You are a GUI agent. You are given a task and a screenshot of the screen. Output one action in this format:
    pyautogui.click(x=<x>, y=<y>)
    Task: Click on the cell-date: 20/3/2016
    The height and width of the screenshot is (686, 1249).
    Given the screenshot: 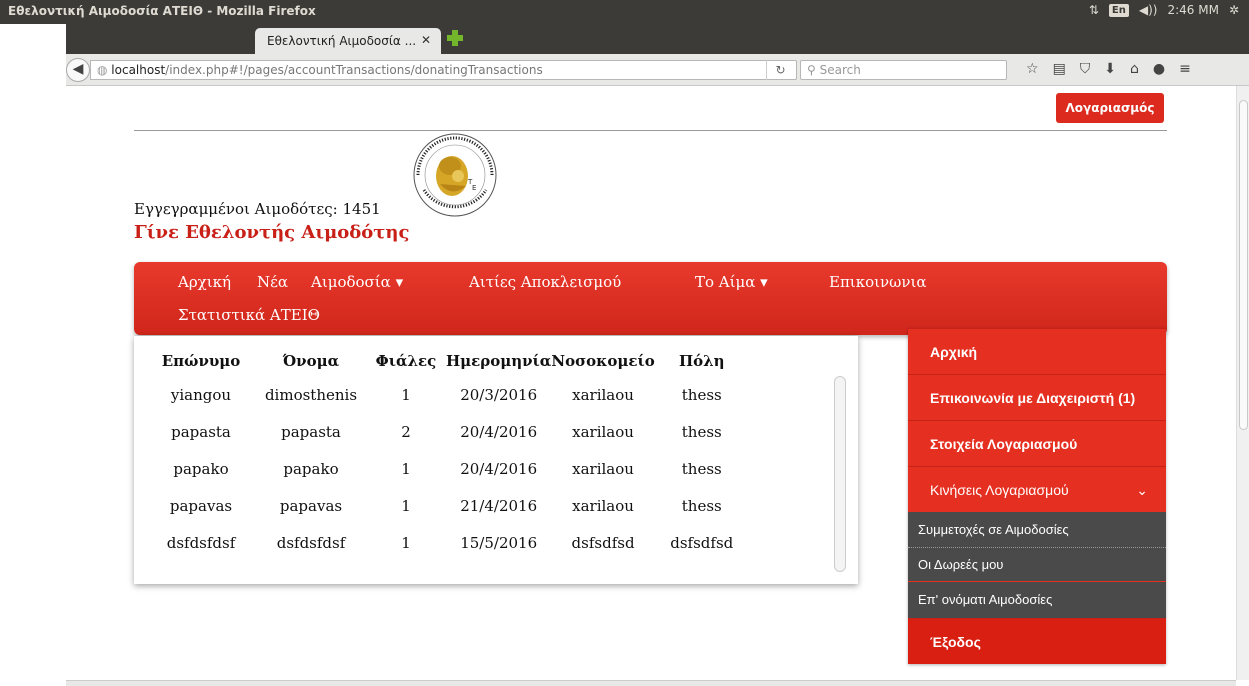 What is the action you would take?
    pyautogui.click(x=499, y=394)
    